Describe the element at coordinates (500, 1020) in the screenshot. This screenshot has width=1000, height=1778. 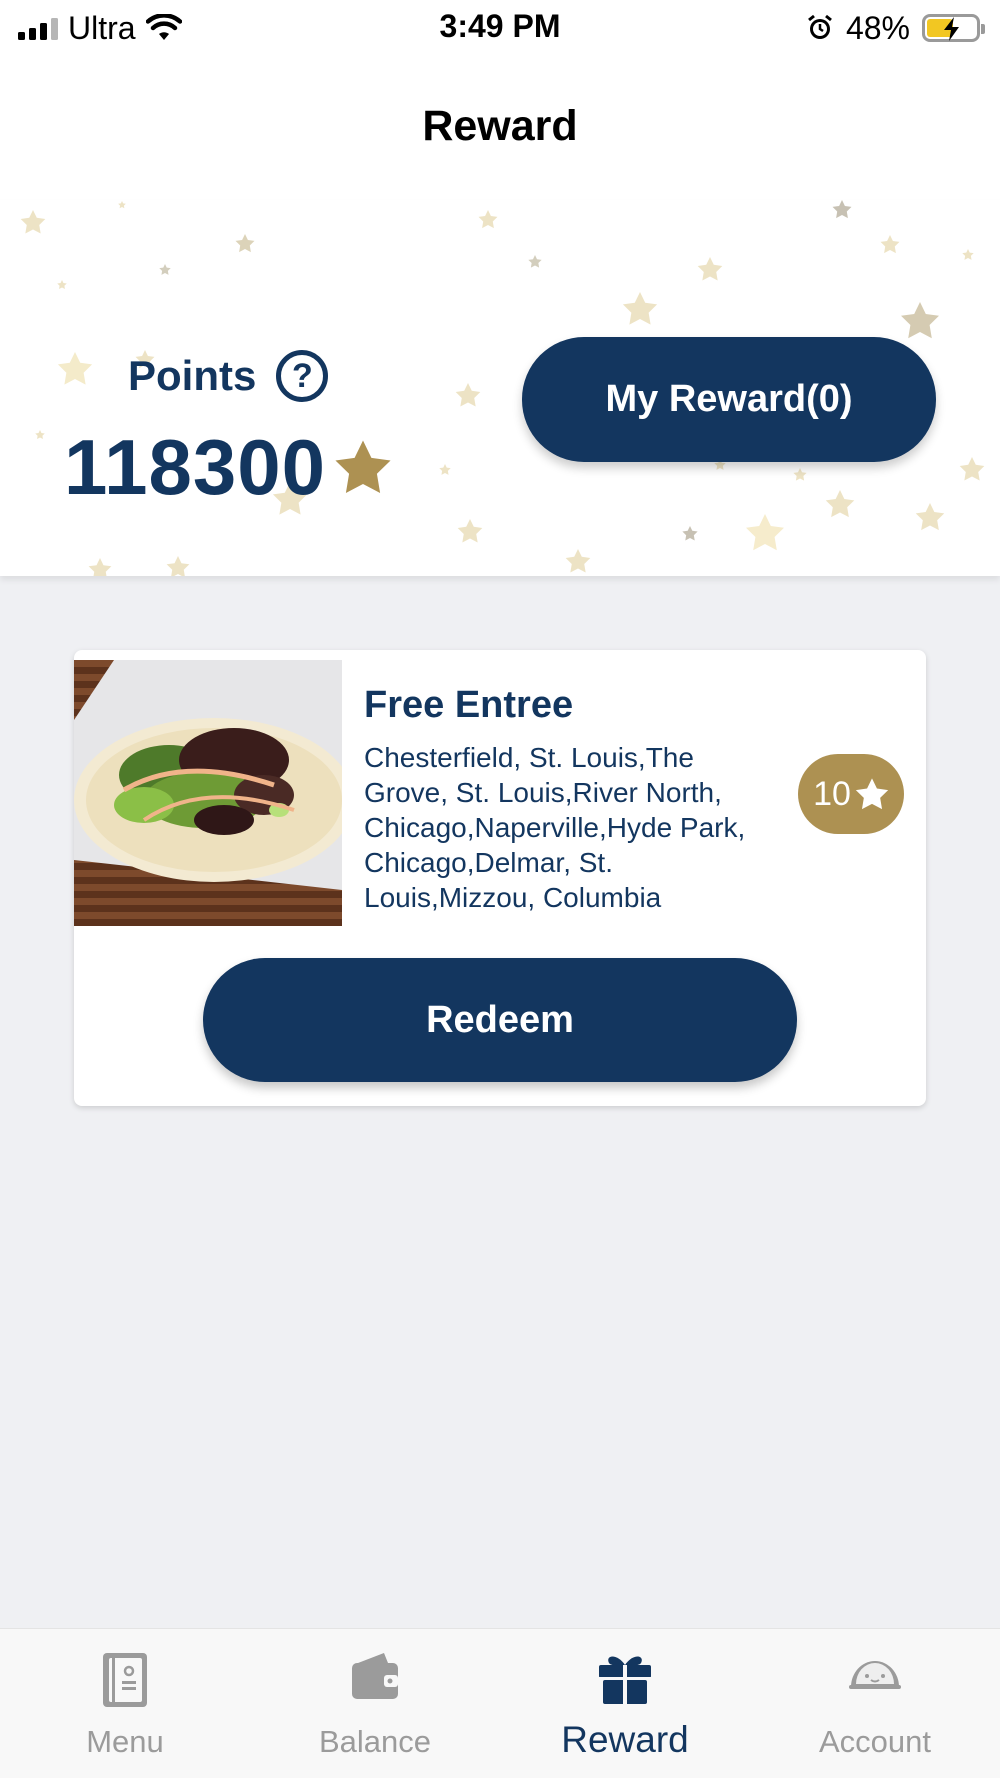
I see `redeem-button: Redeem` at that location.